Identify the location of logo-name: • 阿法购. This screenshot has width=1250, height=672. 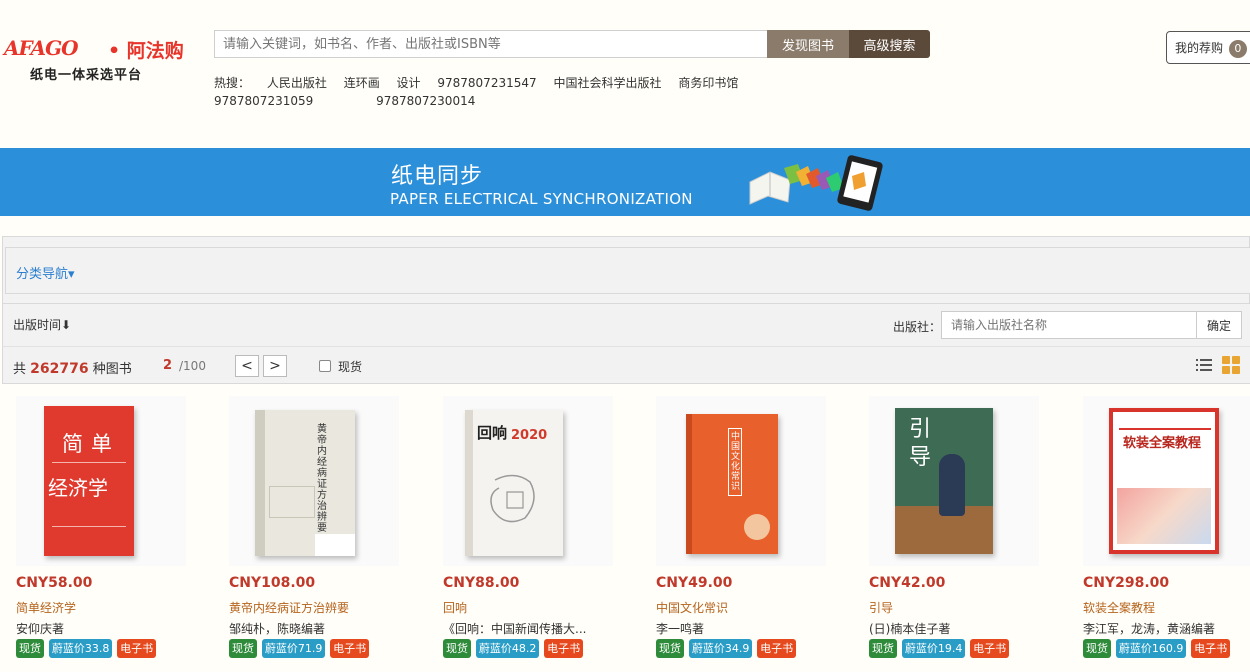
(146, 51).